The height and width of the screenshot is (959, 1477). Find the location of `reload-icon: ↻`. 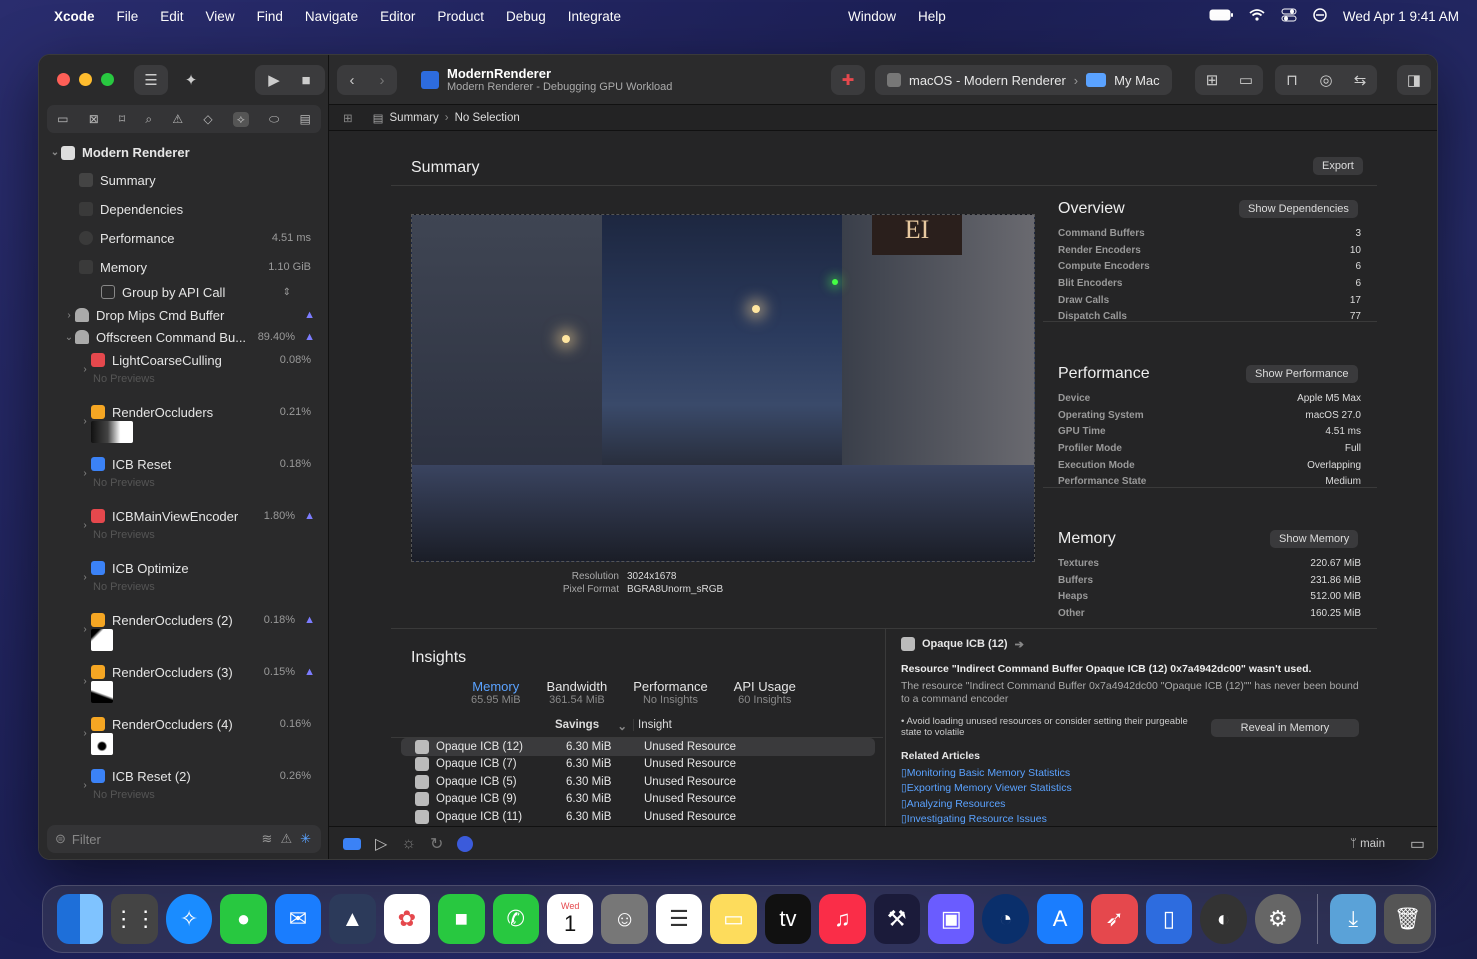

reload-icon: ↻ is located at coordinates (436, 844).